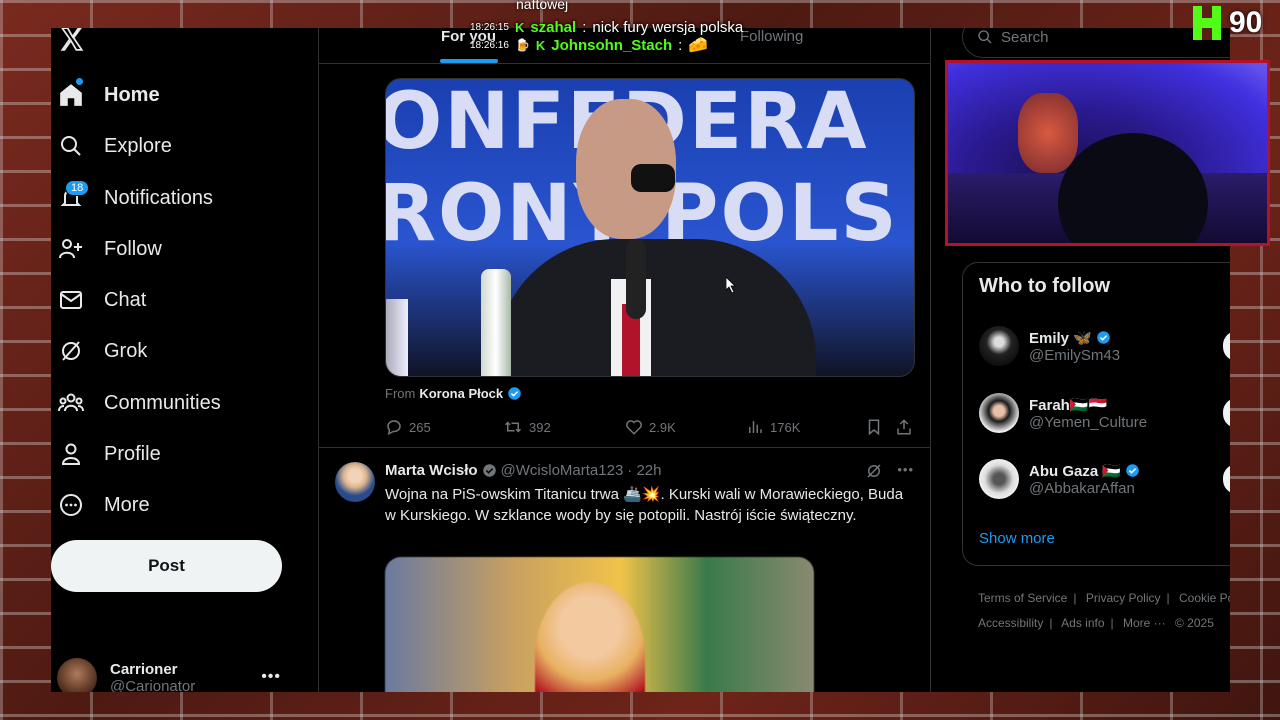 The width and height of the screenshot is (1280, 720). Describe the element at coordinates (527, 427) in the screenshot. I see `repost-button: 392` at that location.